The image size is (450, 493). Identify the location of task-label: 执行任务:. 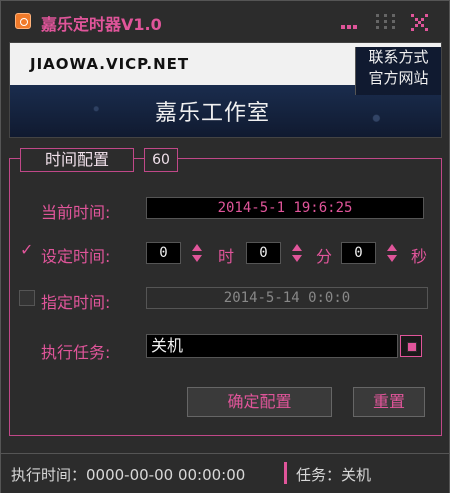
(76, 352).